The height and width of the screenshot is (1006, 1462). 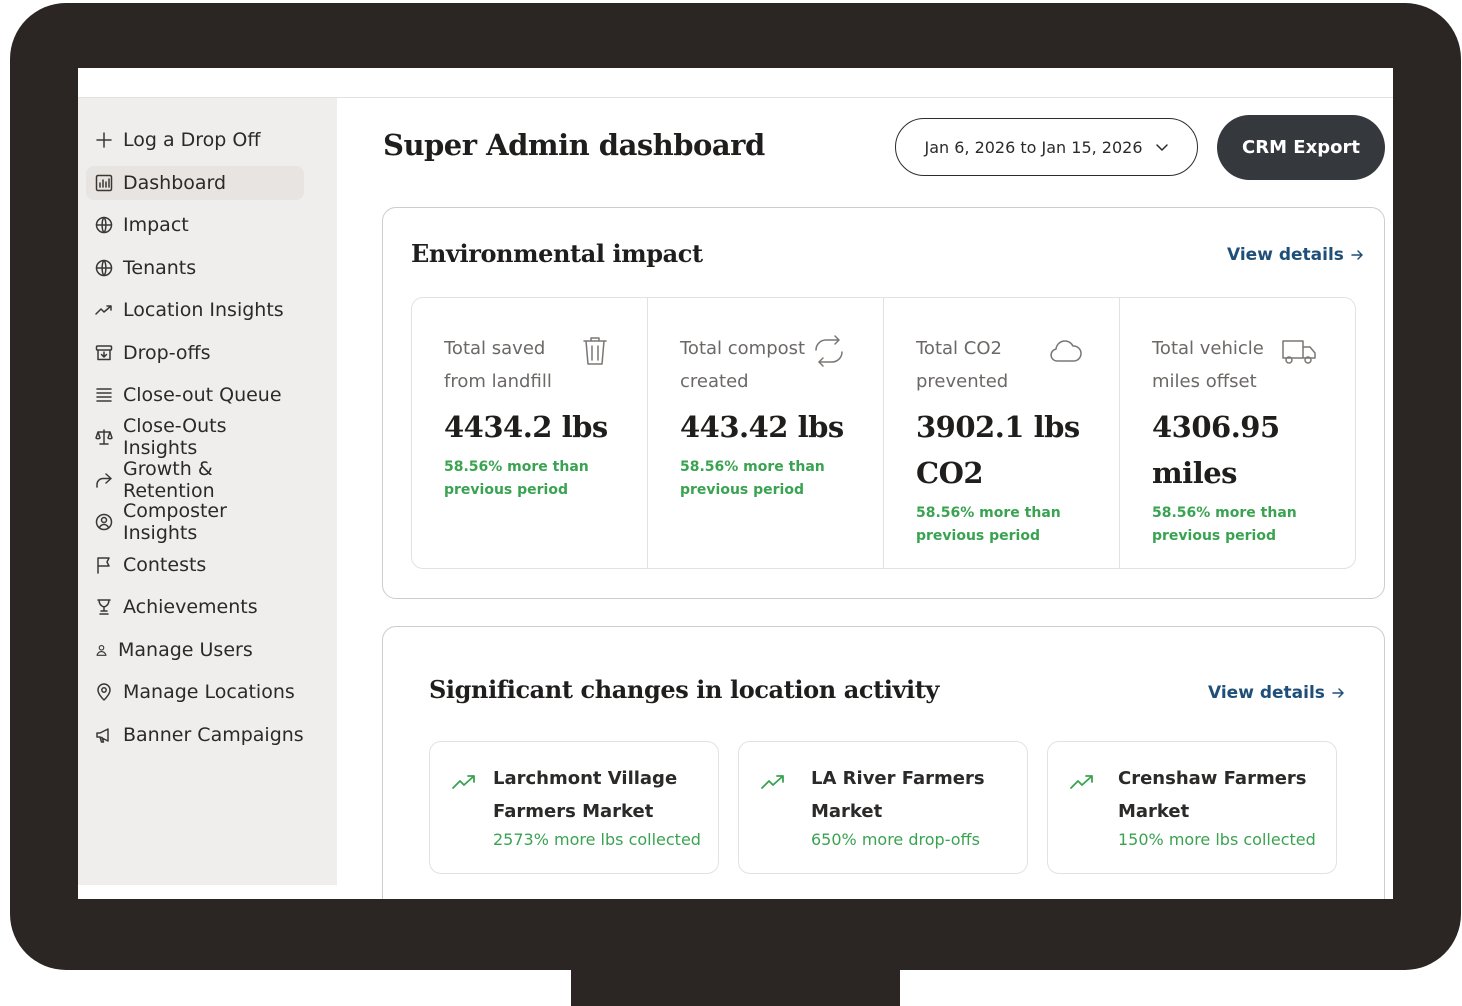 I want to click on stat-value: 4306.95 miles, so click(x=1216, y=450).